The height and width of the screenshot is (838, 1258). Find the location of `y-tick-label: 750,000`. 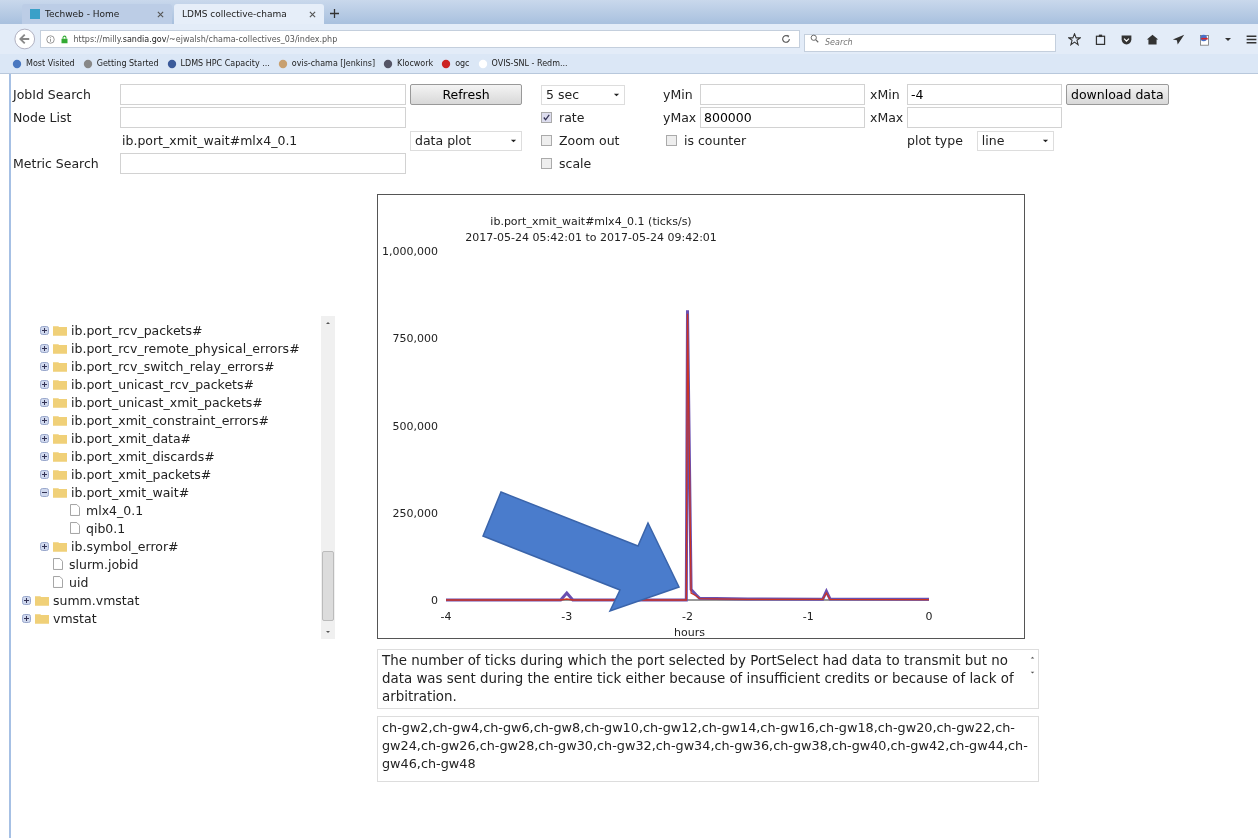

y-tick-label: 750,000 is located at coordinates (415, 339).